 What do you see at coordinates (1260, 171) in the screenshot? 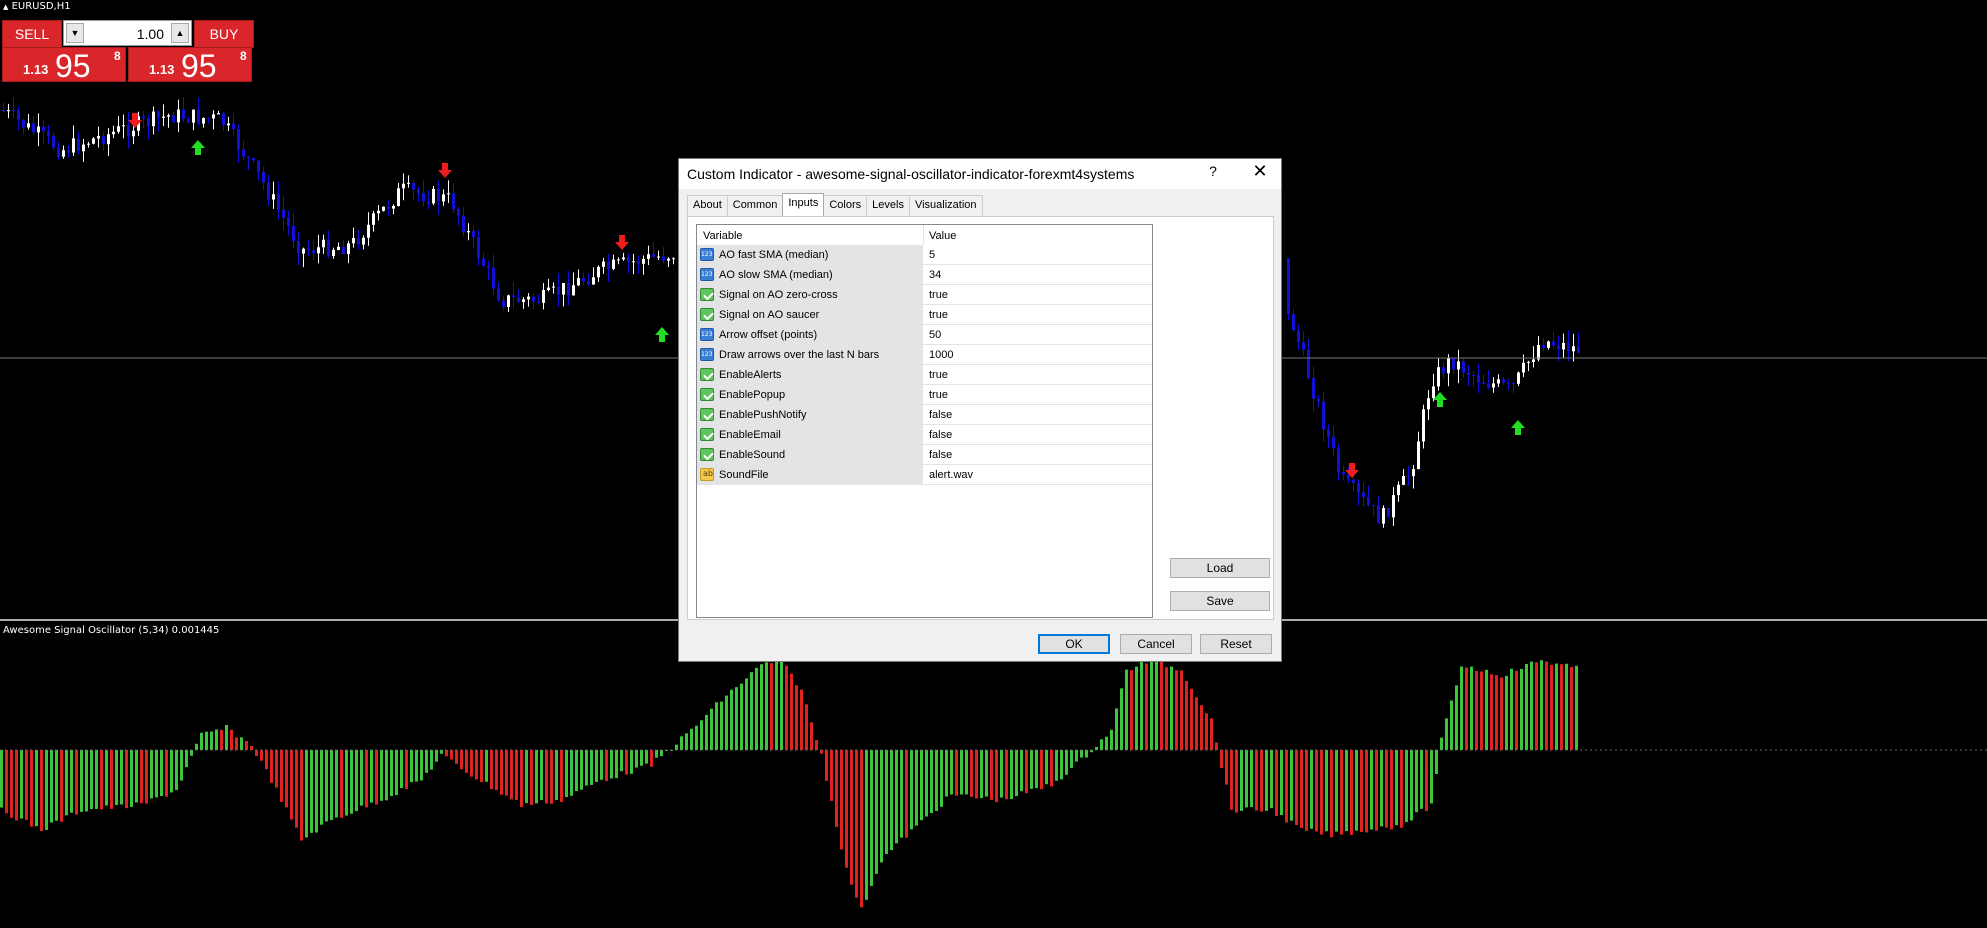
I see `close-icon: ✕` at bounding box center [1260, 171].